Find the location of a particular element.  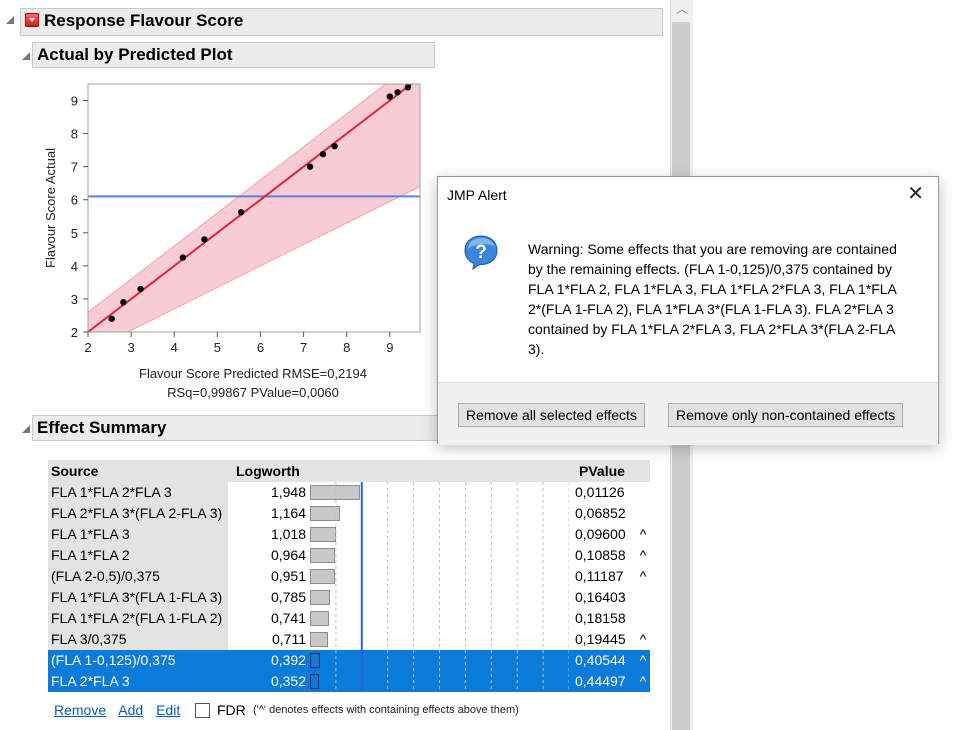

x-tick-label: 2 is located at coordinates (87, 347).